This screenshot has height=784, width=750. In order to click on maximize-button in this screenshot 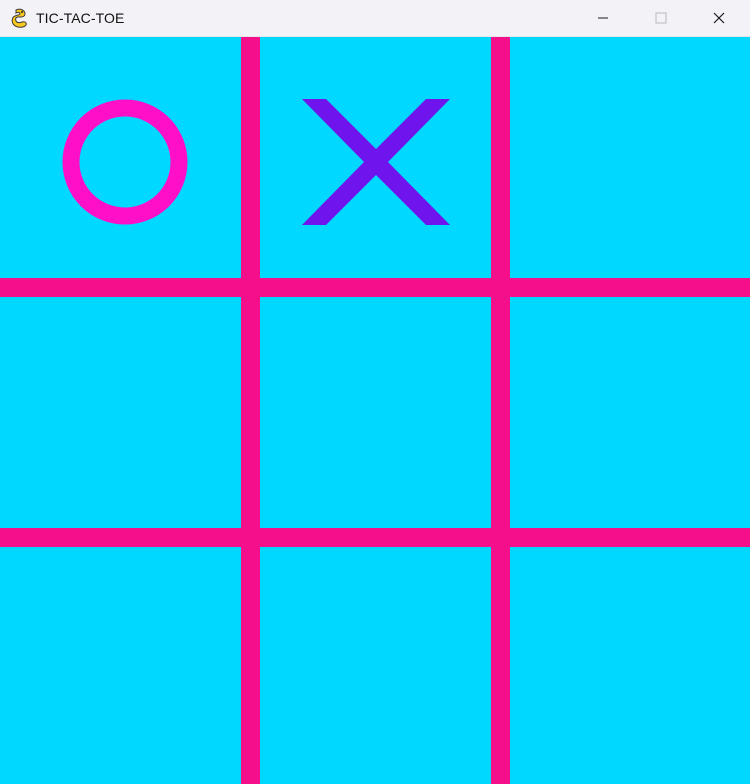, I will do `click(661, 18)`.